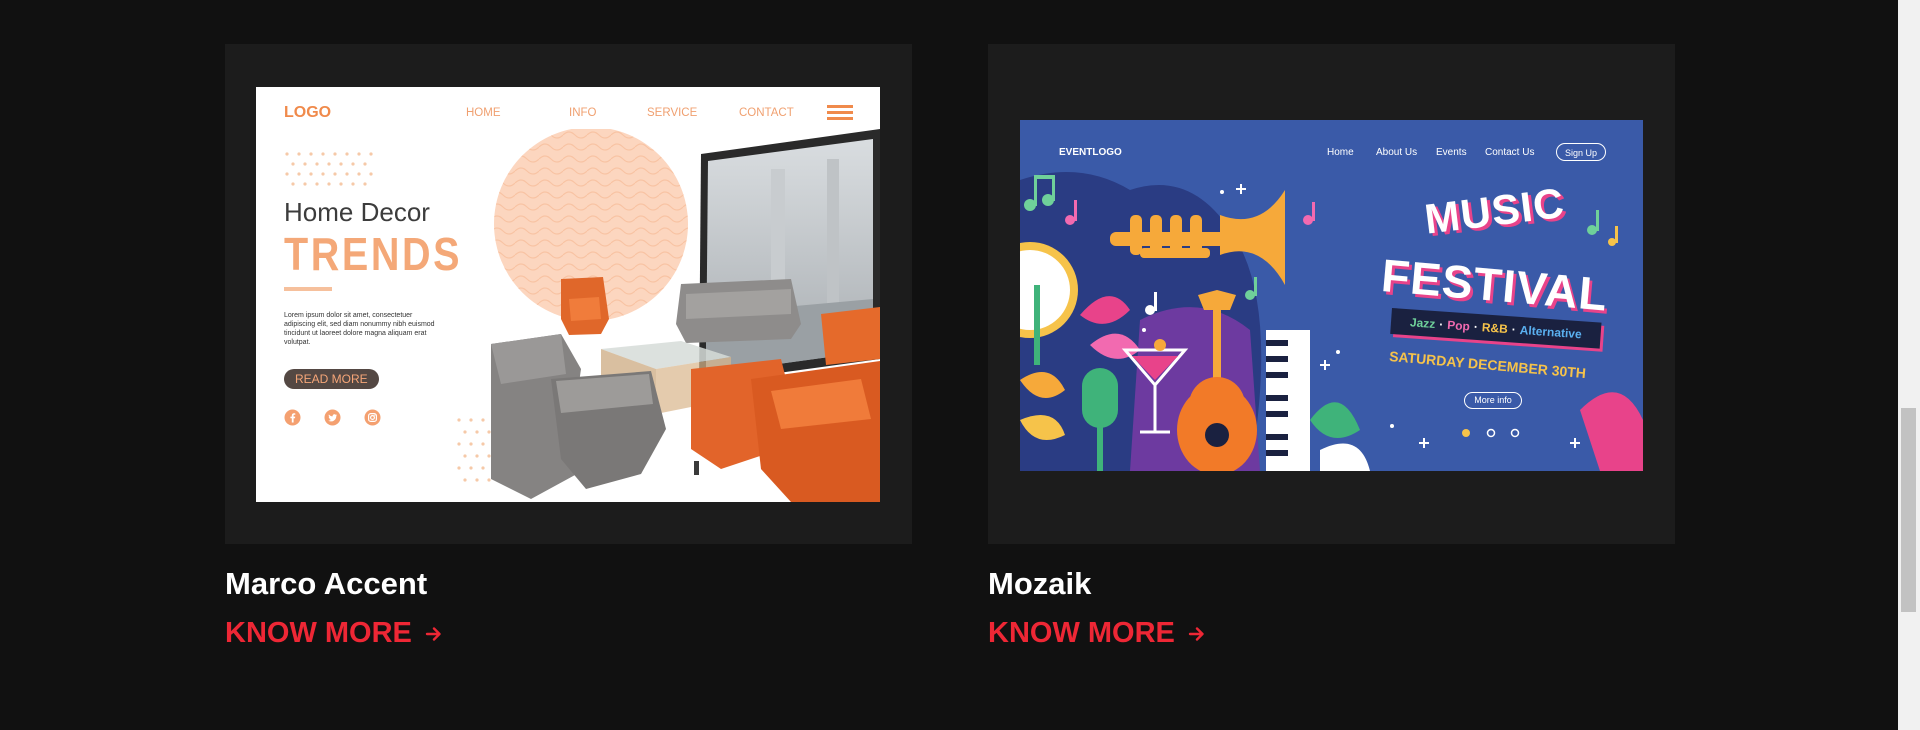 The width and height of the screenshot is (1920, 730). I want to click on mock-logo: LOGO, so click(308, 112).